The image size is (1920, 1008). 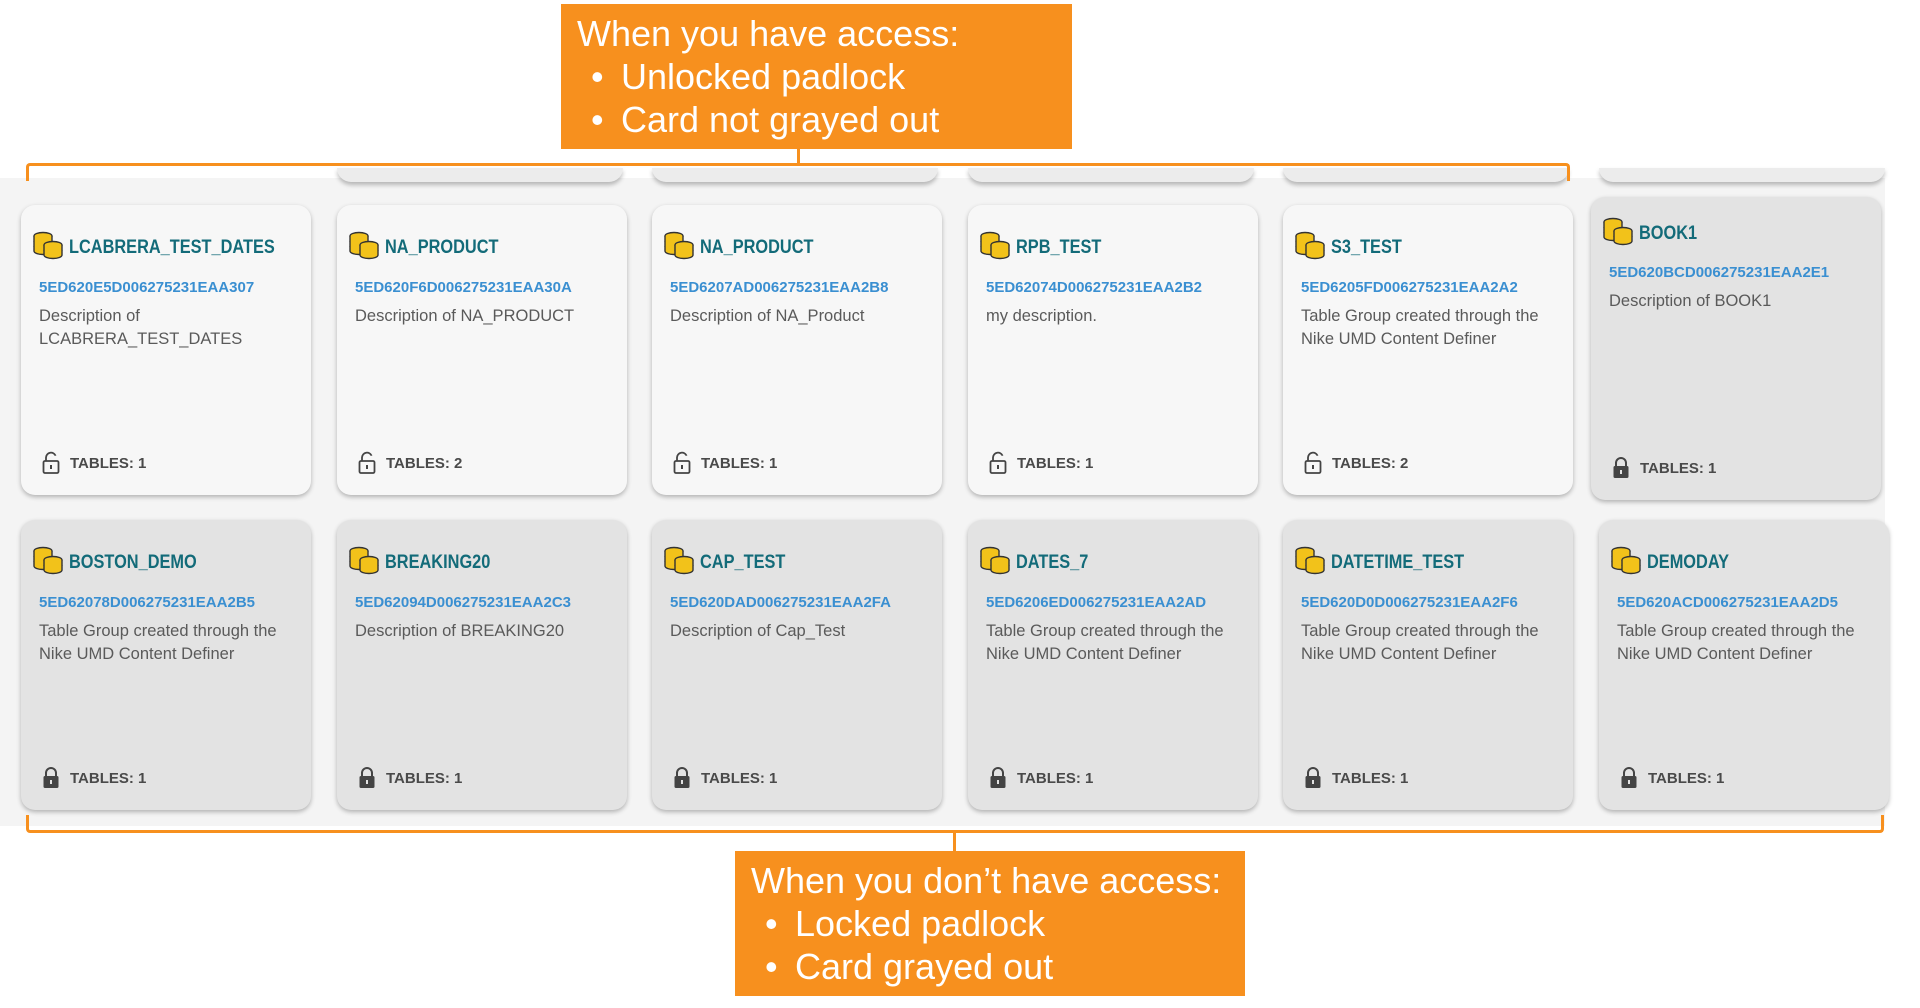 I want to click on card-id: 5ED6207AD006275231EAA2B8, so click(x=779, y=287).